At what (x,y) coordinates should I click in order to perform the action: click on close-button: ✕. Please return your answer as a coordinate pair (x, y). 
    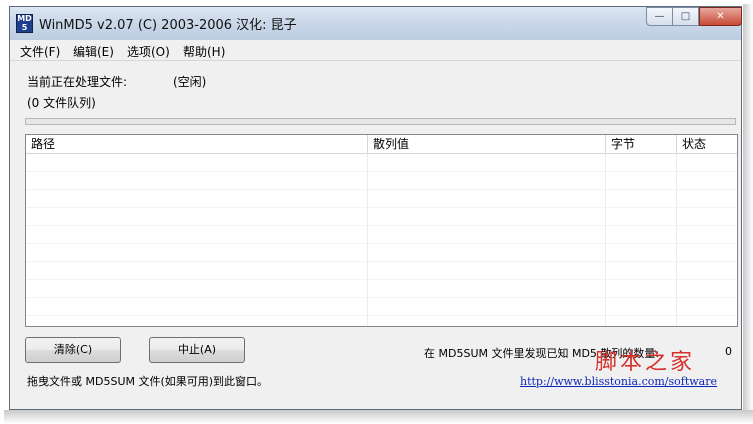
    Looking at the image, I should click on (720, 16).